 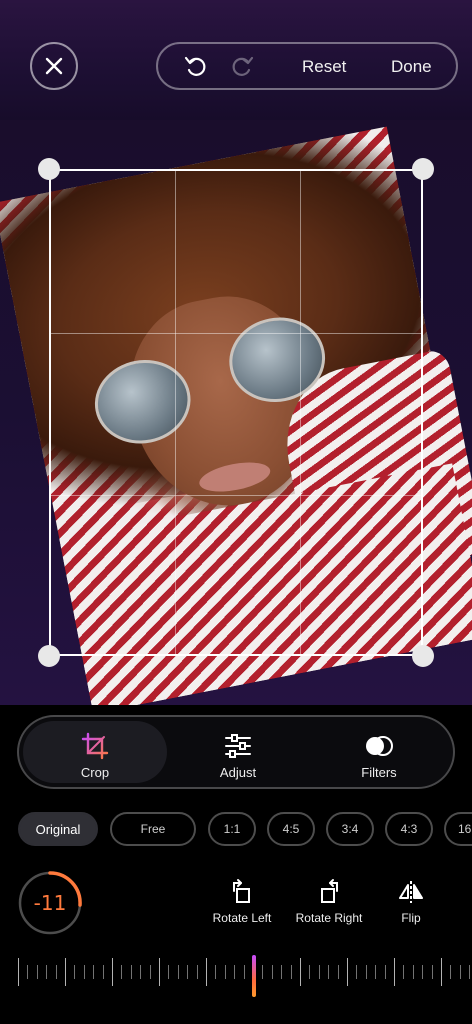 What do you see at coordinates (95, 746) in the screenshot?
I see `crop-icon` at bounding box center [95, 746].